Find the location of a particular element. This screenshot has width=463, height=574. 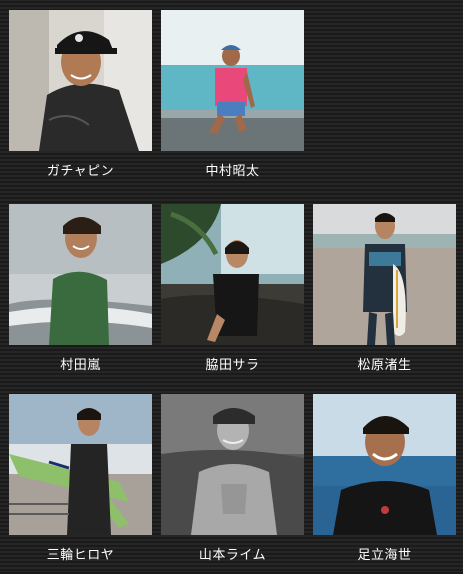

member-name: 村田嵐 is located at coordinates (80, 365).